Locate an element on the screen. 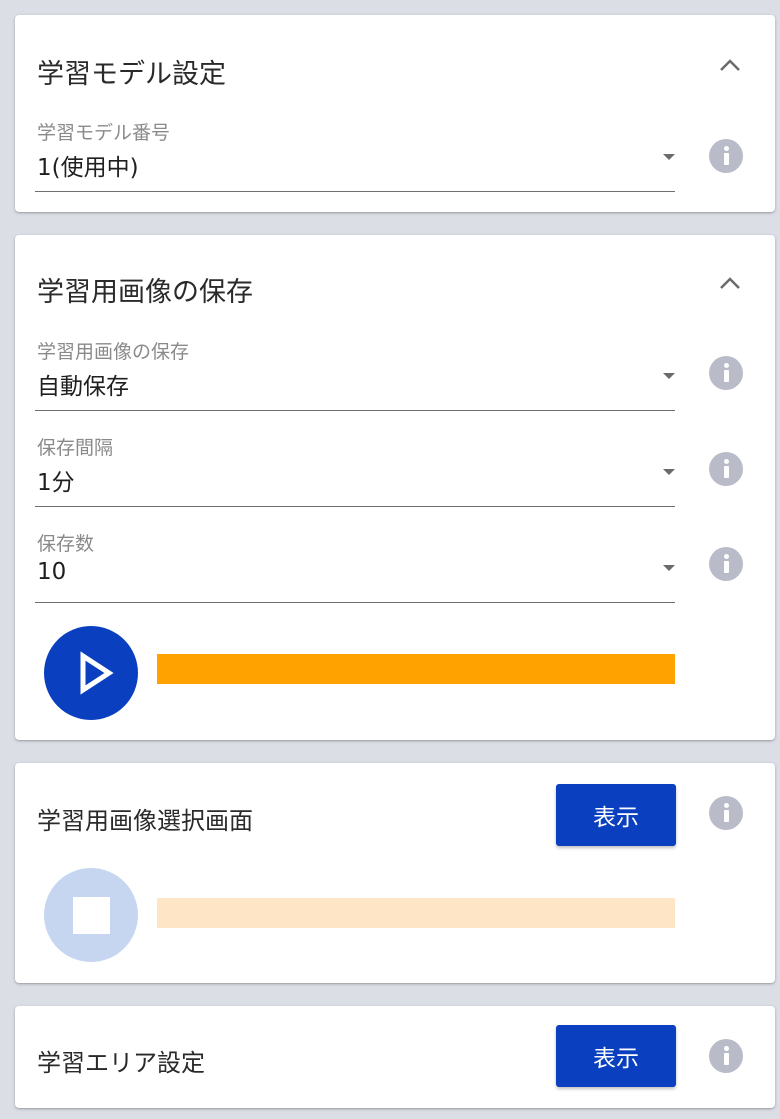 This screenshot has width=780, height=1119. area-settings-title: 学習エリア設定 is located at coordinates (121, 1063).